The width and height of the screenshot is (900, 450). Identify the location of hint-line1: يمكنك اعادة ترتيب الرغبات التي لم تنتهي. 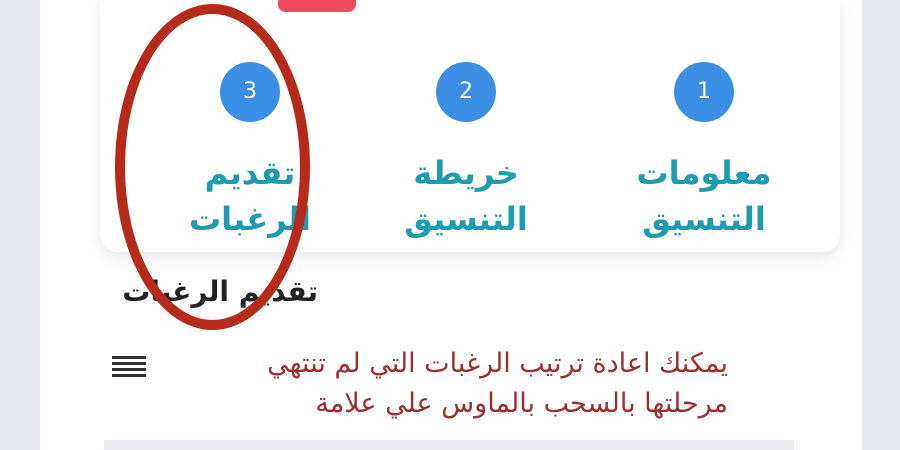
(497, 363).